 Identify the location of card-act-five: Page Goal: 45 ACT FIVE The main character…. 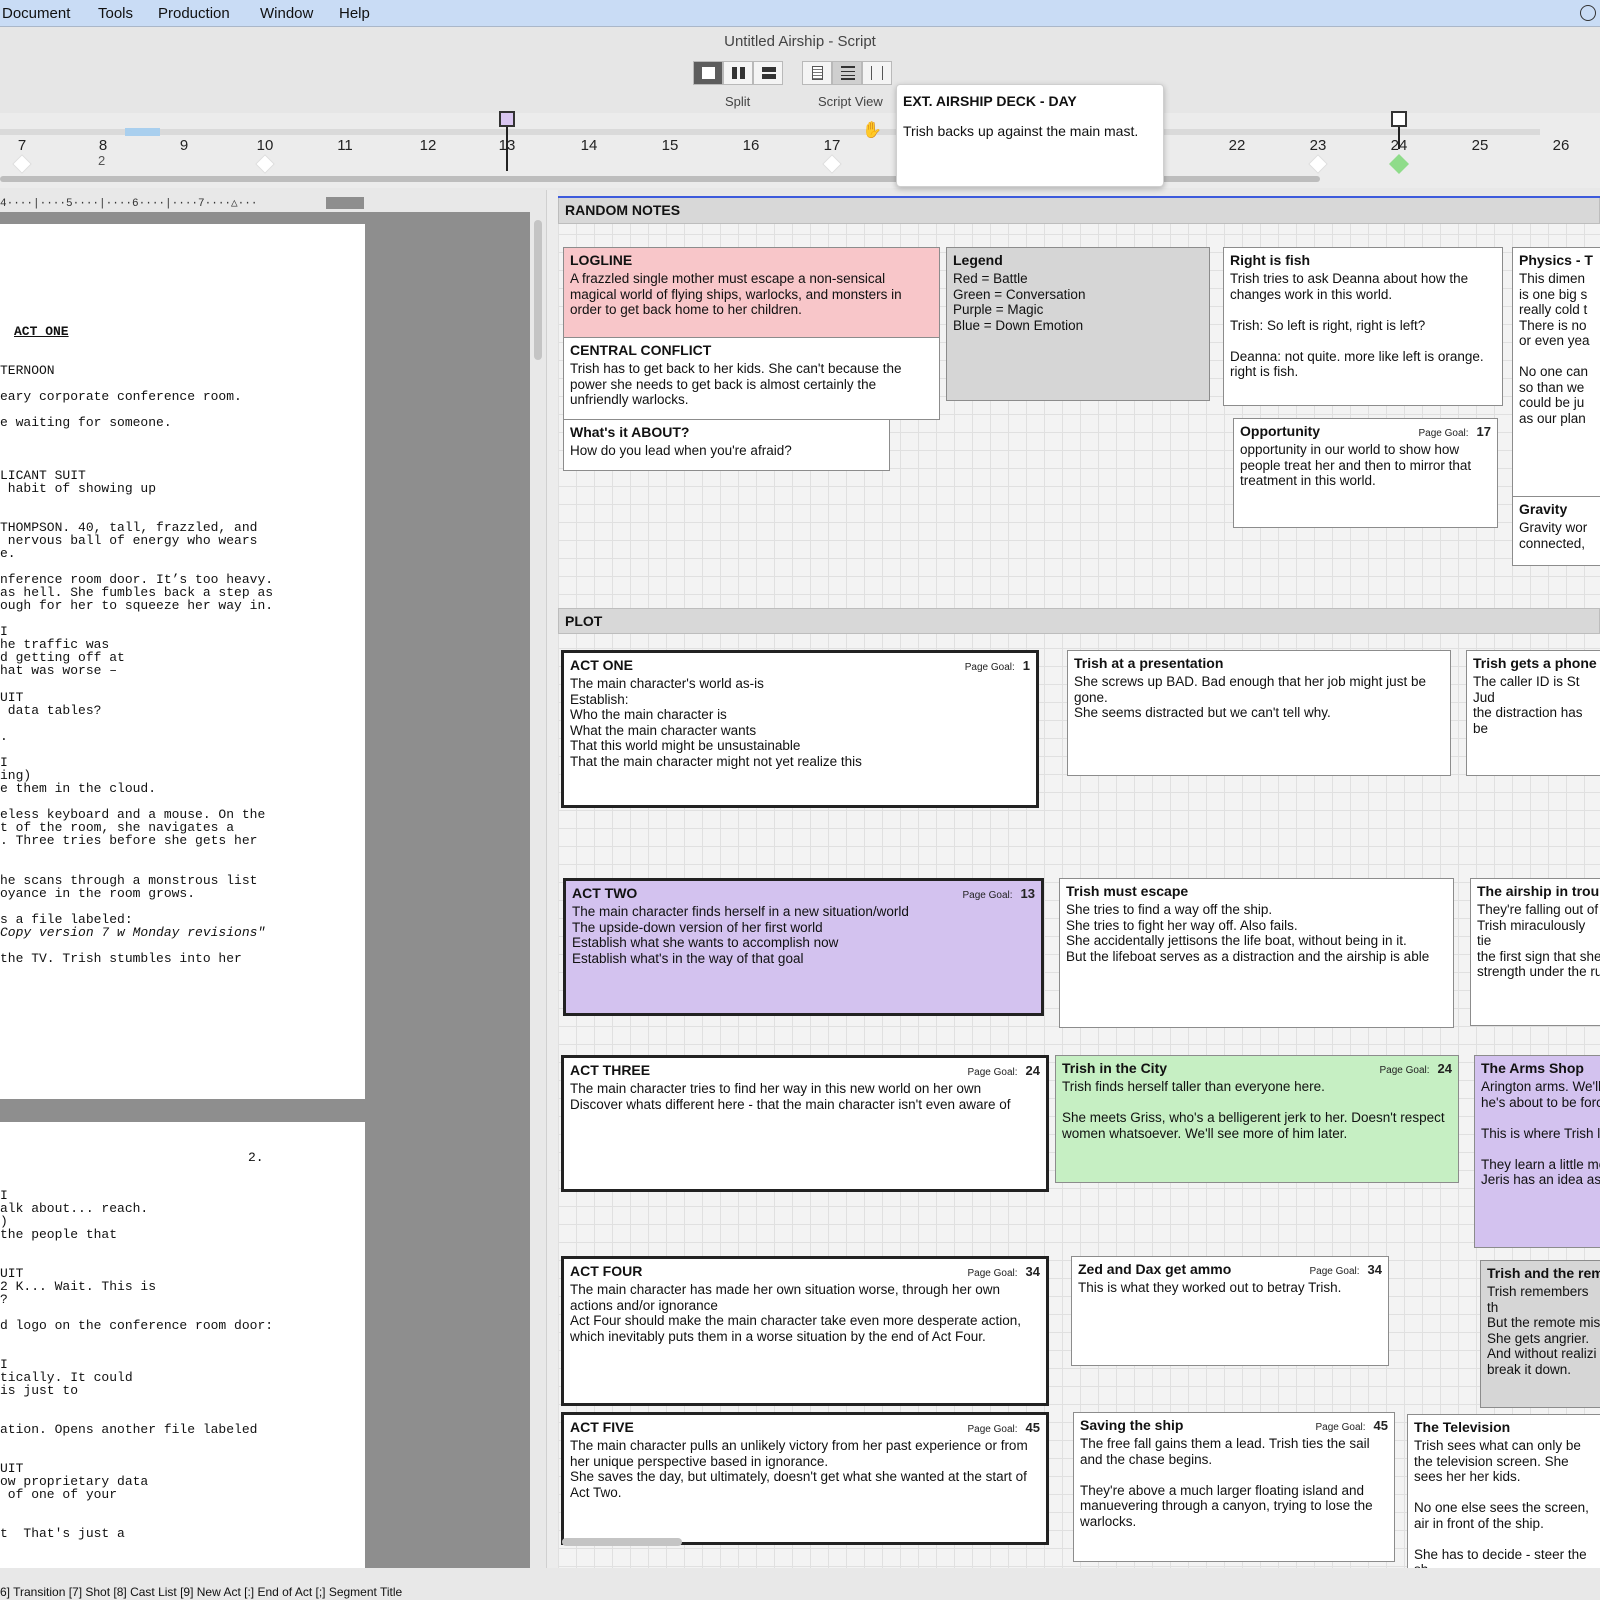
(805, 1478).